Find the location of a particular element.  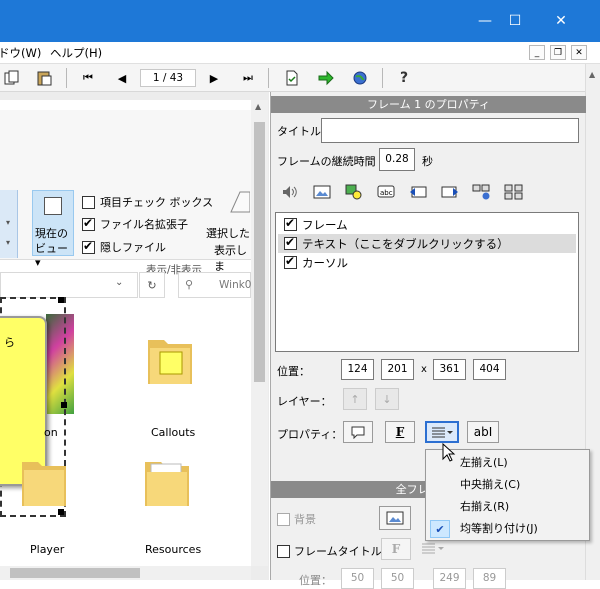

link-frame-icon is located at coordinates (482, 192).